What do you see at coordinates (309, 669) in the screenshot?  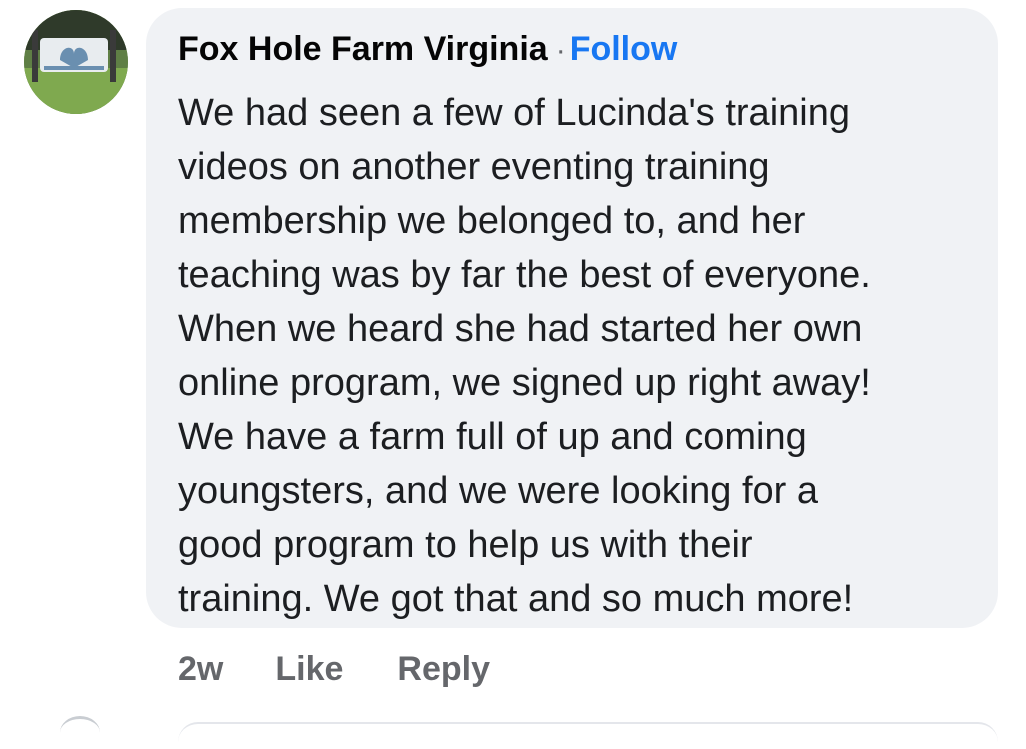 I see `like-button: Like` at bounding box center [309, 669].